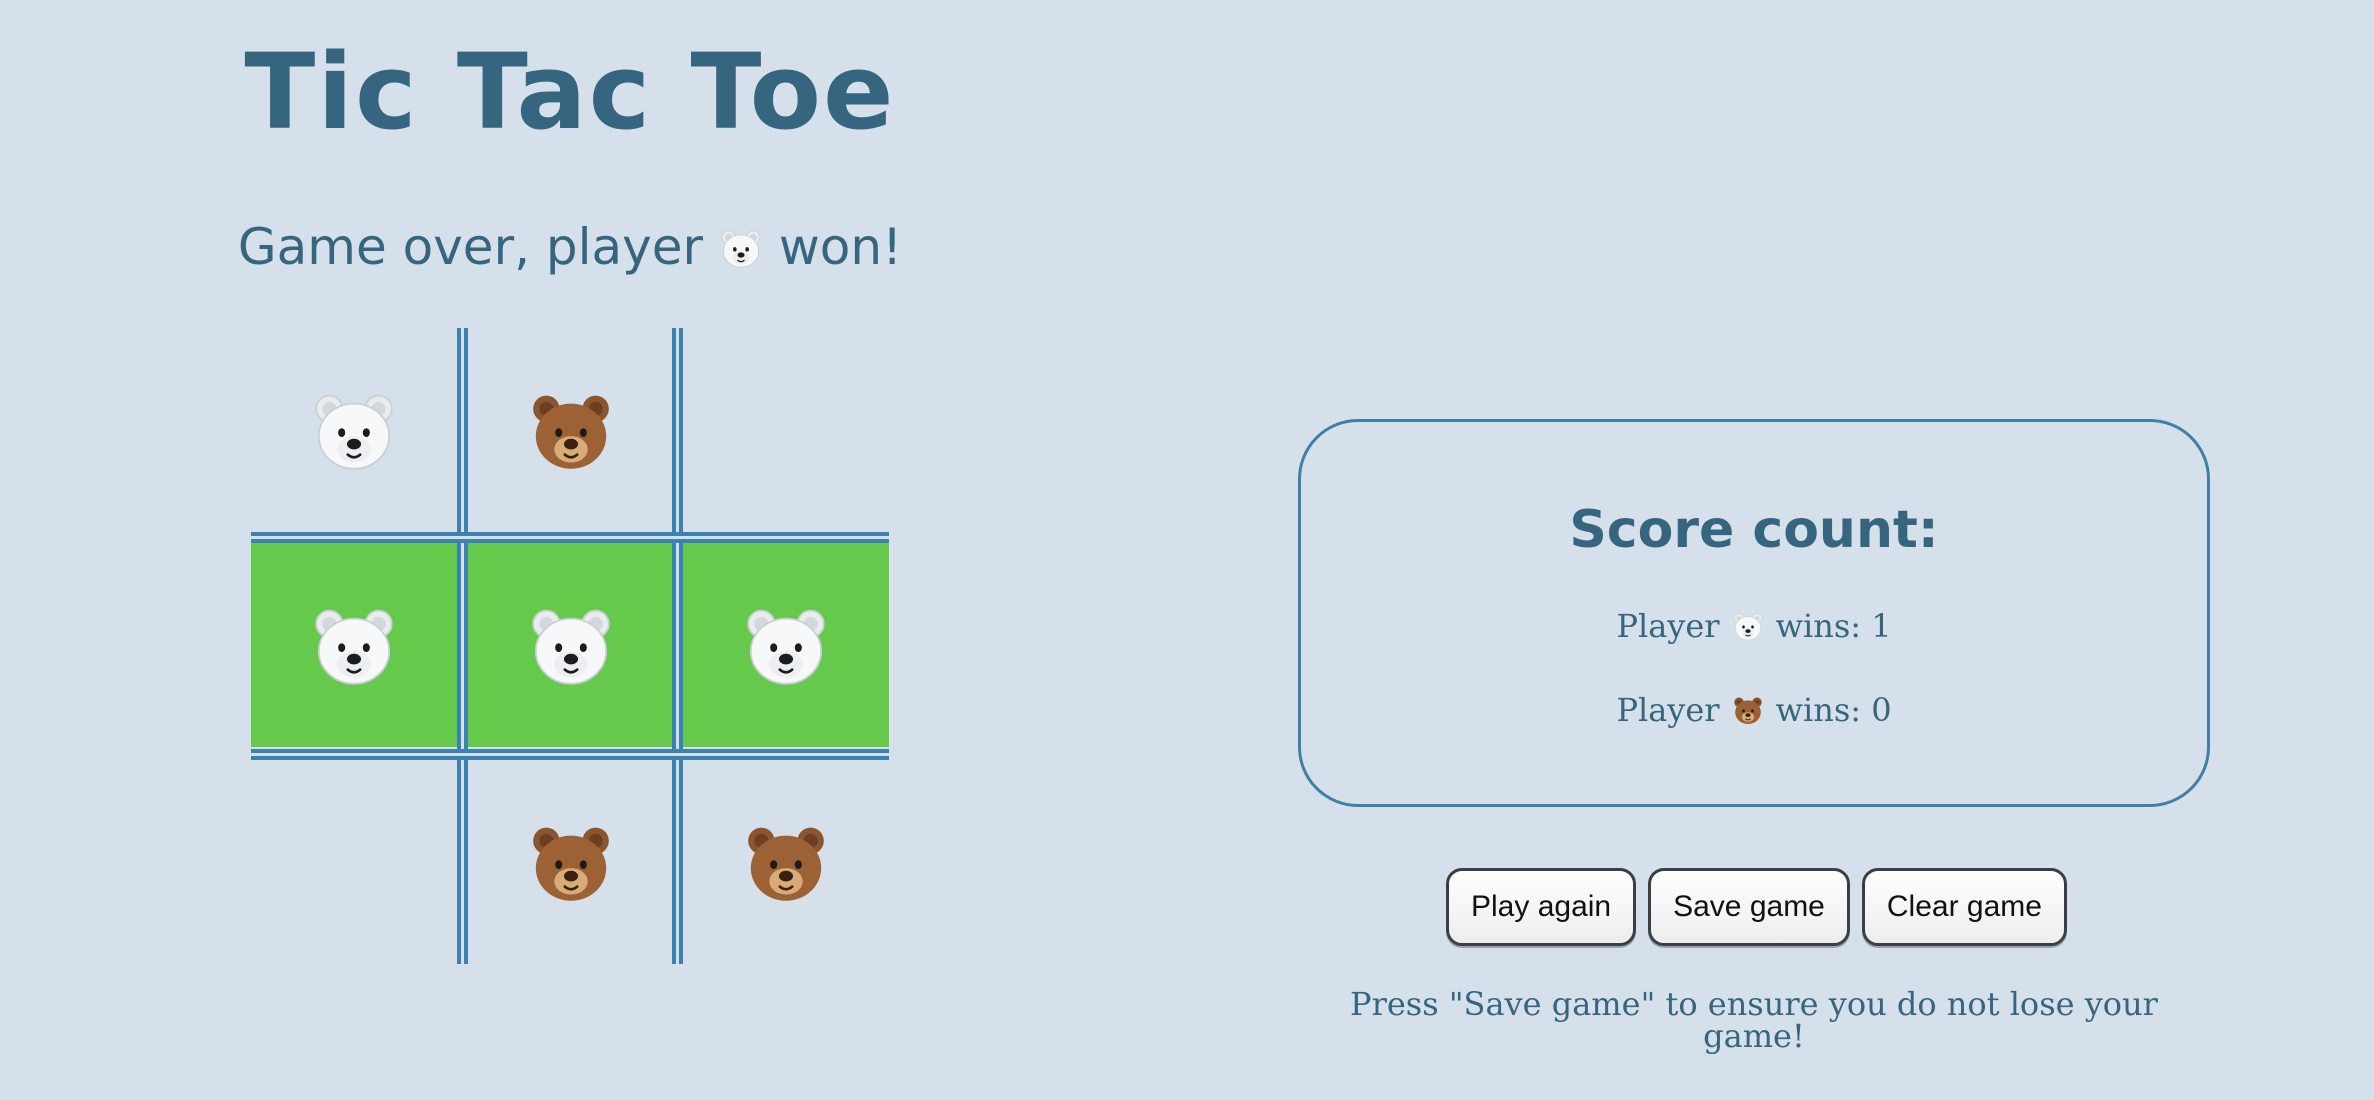 Image resolution: width=2374 pixels, height=1100 pixels. I want to click on player1-label: Player, so click(1668, 626).